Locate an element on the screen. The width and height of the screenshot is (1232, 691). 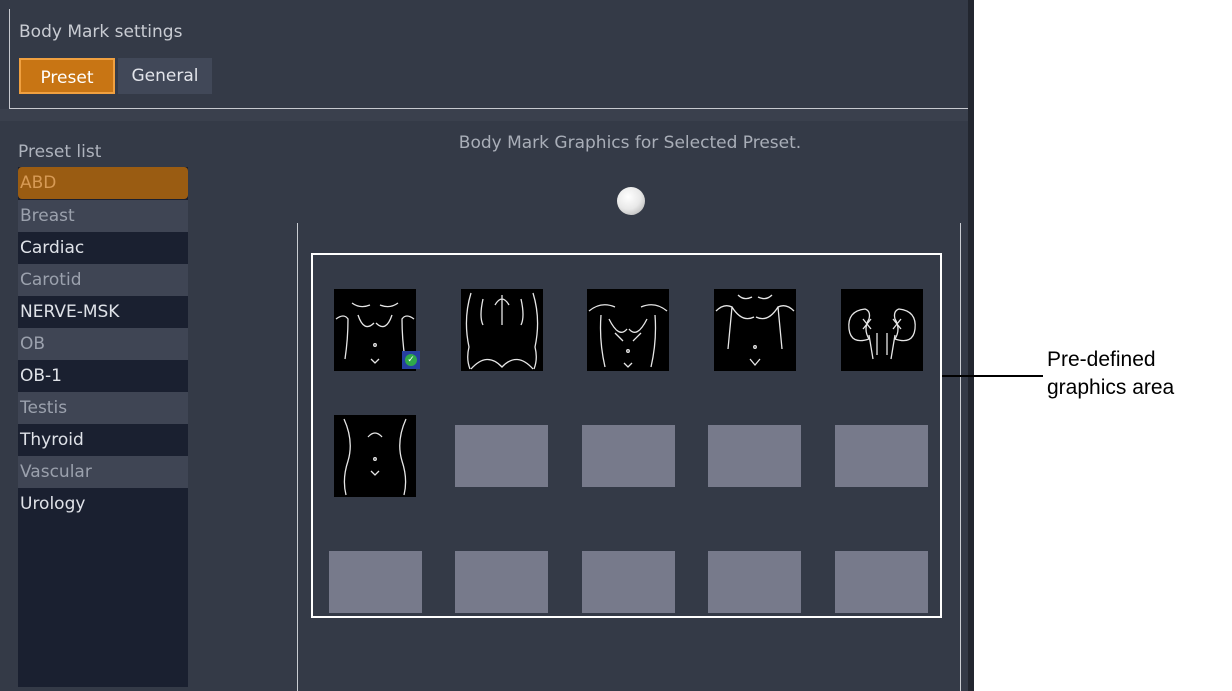
preset-list-label: Preset list is located at coordinates (60, 152).